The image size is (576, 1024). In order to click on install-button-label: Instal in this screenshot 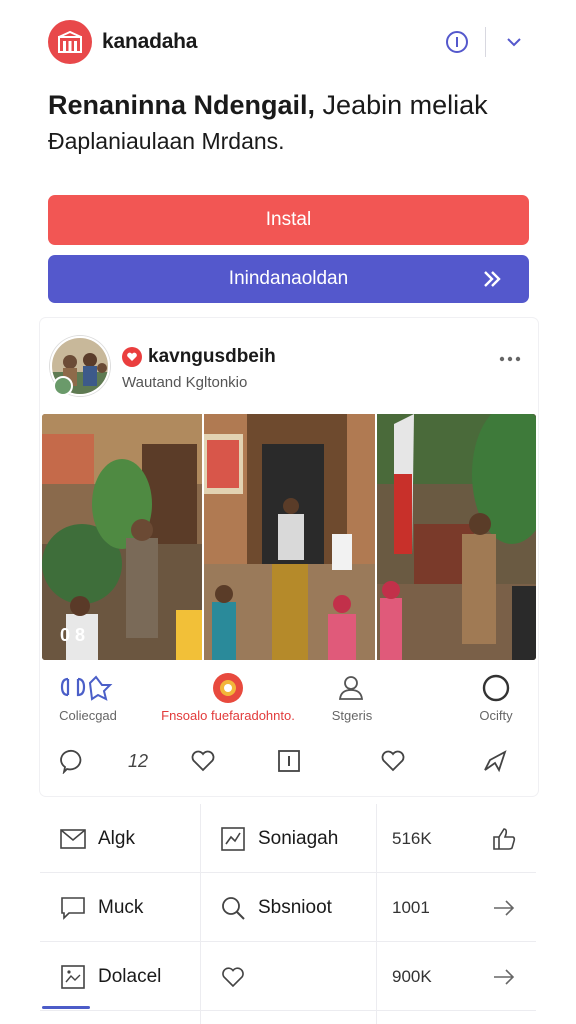, I will do `click(288, 219)`.